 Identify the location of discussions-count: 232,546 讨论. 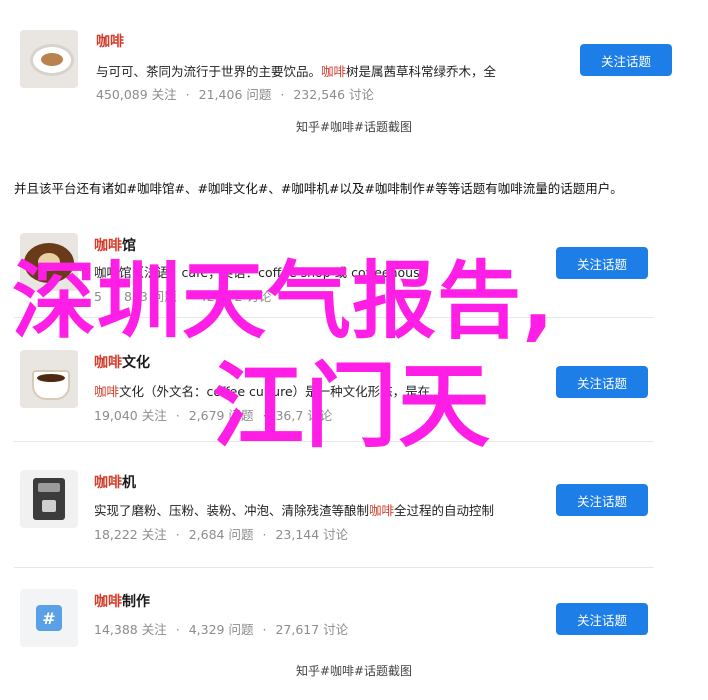
(334, 94).